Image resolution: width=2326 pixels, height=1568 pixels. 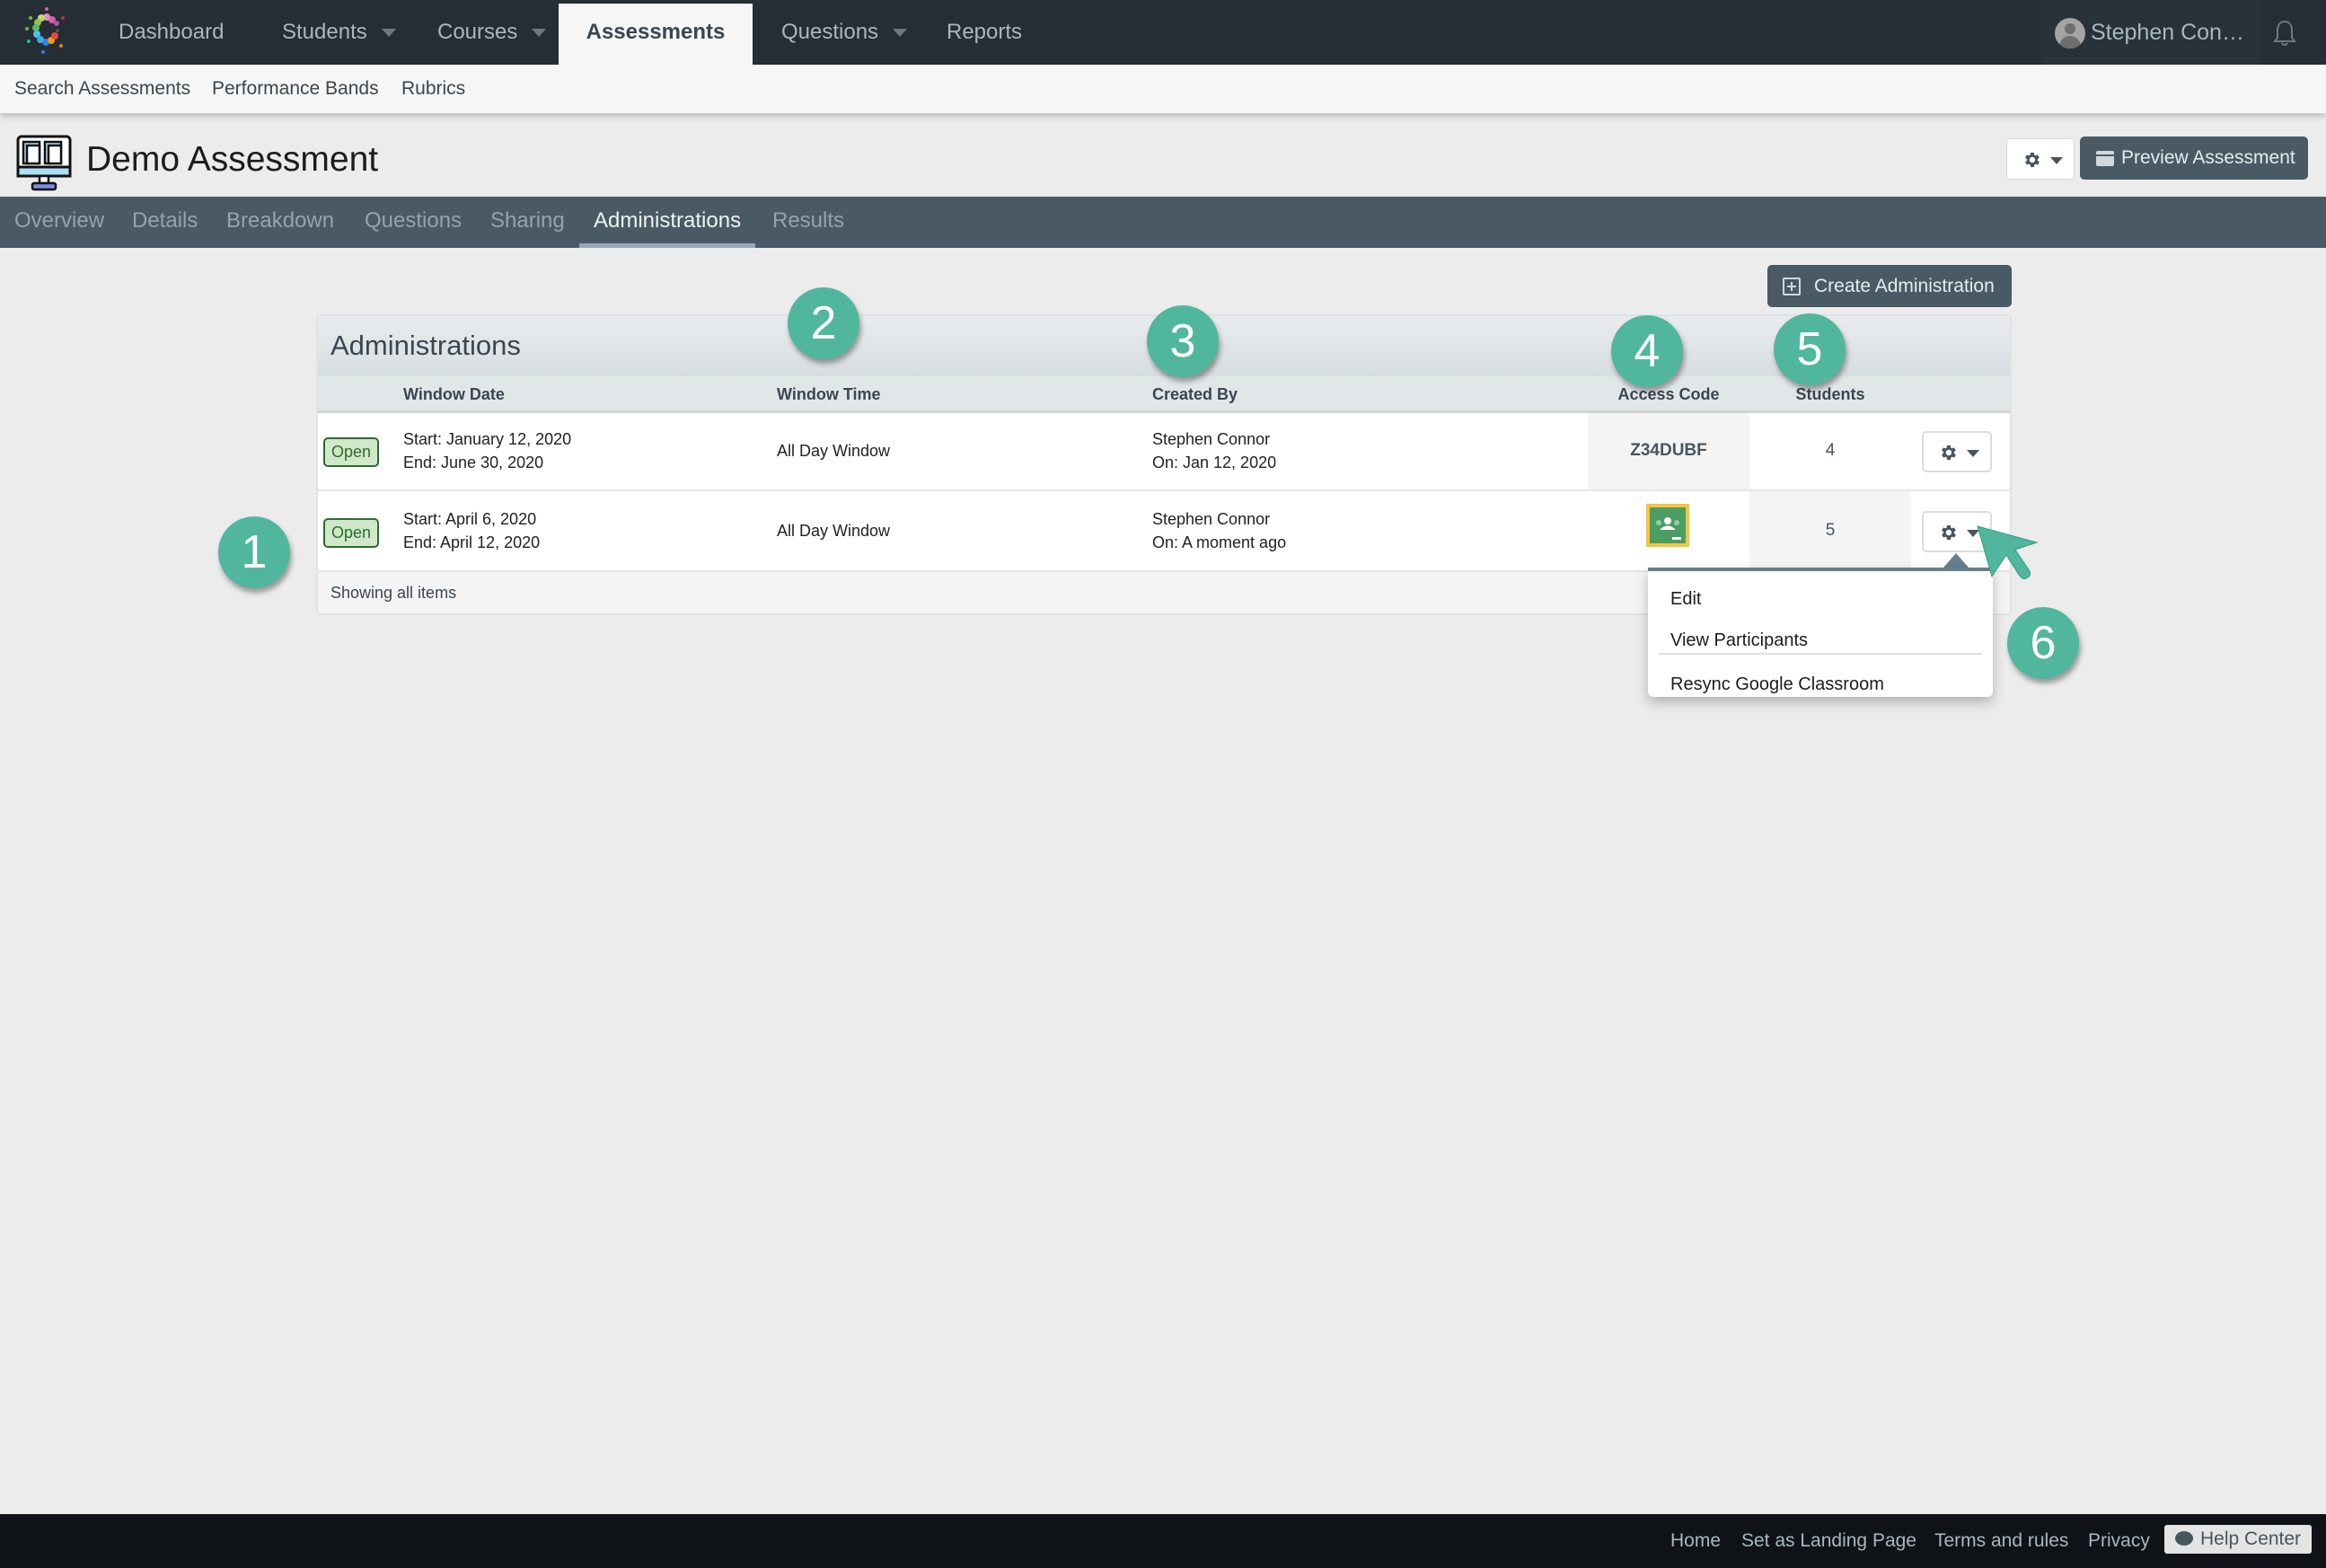 I want to click on subnav-search-assessments: Search Assessments, so click(x=102, y=89).